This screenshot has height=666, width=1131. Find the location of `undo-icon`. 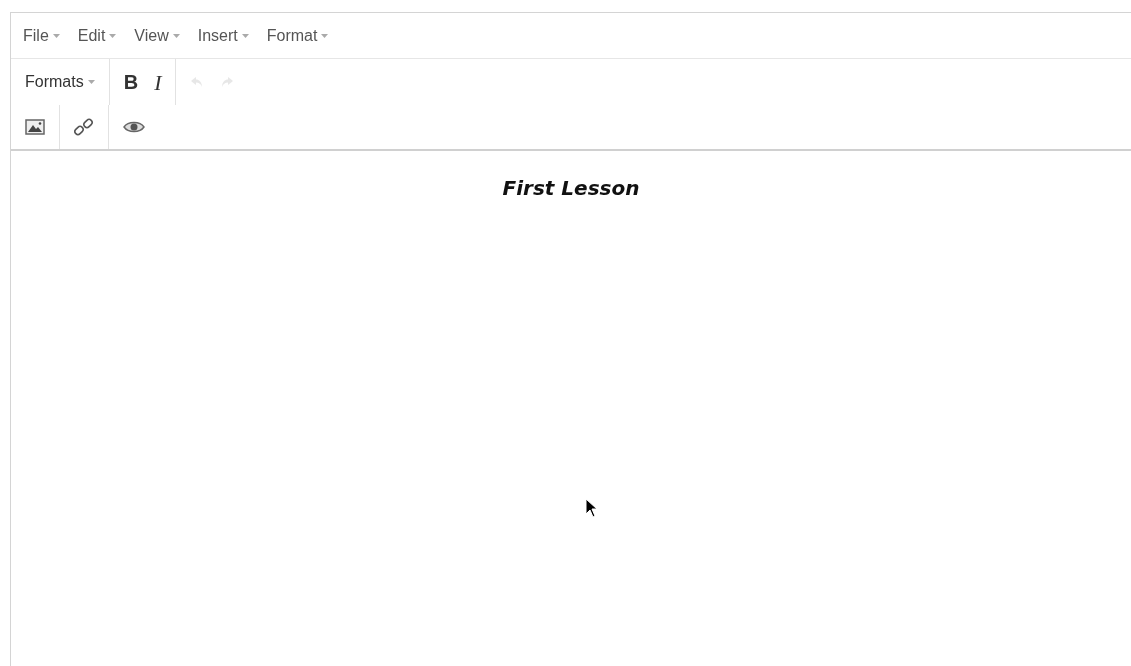

undo-icon is located at coordinates (197, 82).